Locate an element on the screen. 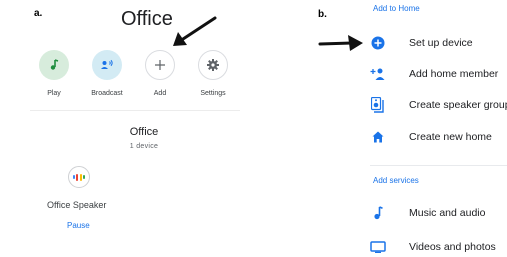 The width and height of the screenshot is (507, 257). menu-item-label: Set up device is located at coordinates (441, 43).